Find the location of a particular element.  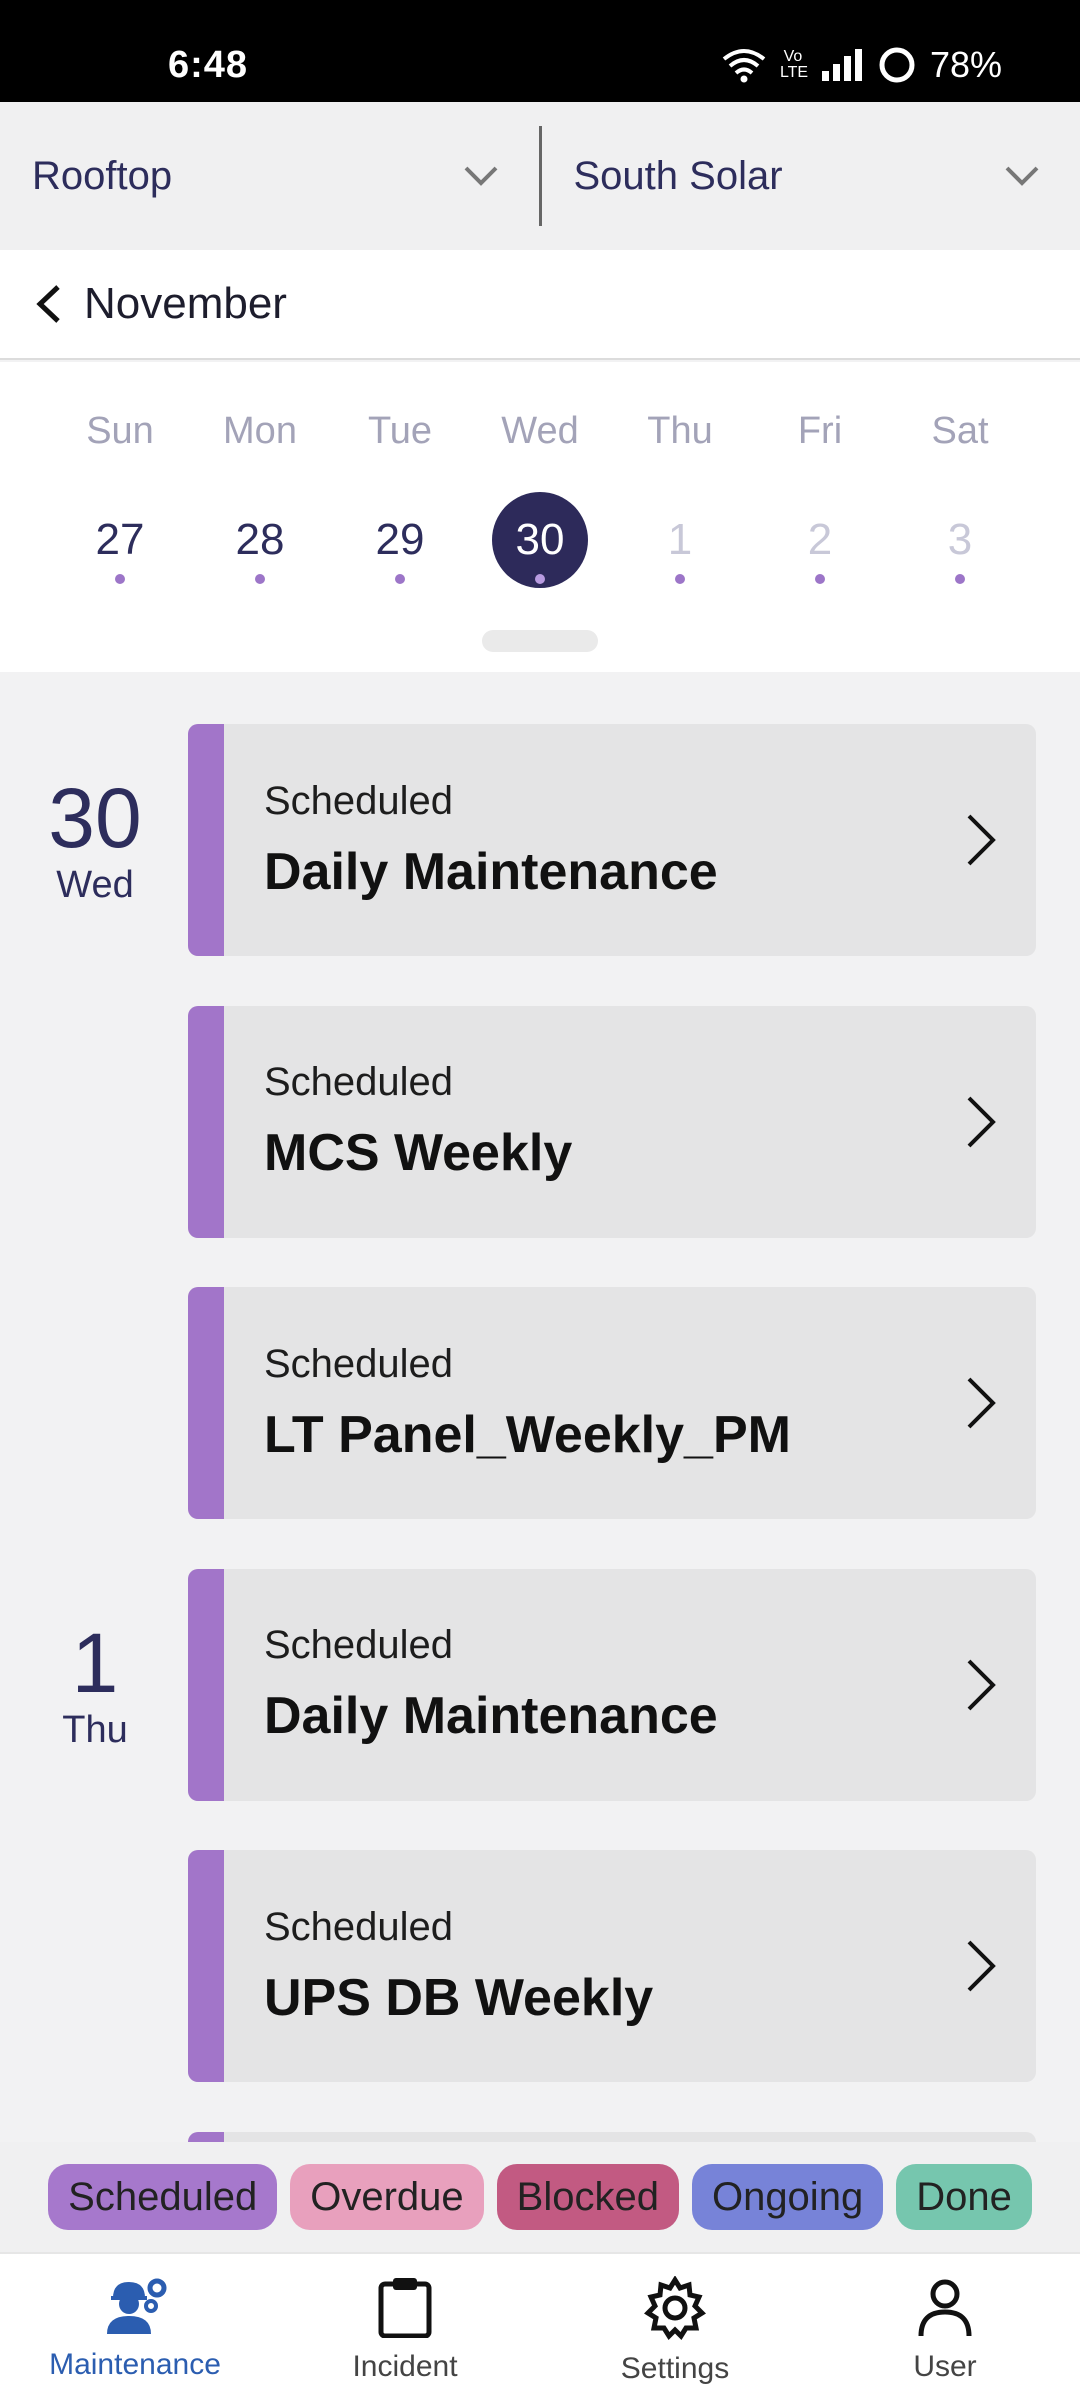

site-select-plant: South Solar is located at coordinates (811, 176).